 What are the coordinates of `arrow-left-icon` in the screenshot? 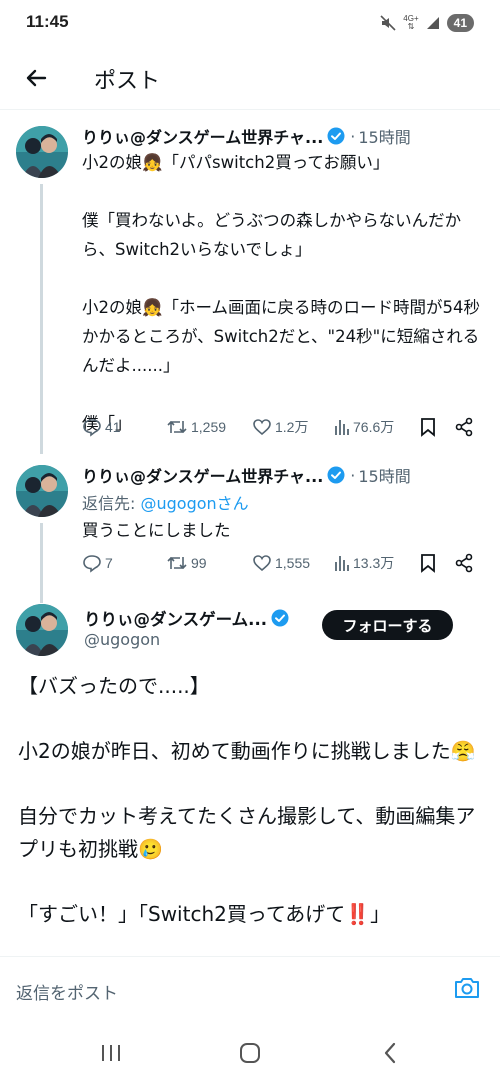 It's located at (36, 78).